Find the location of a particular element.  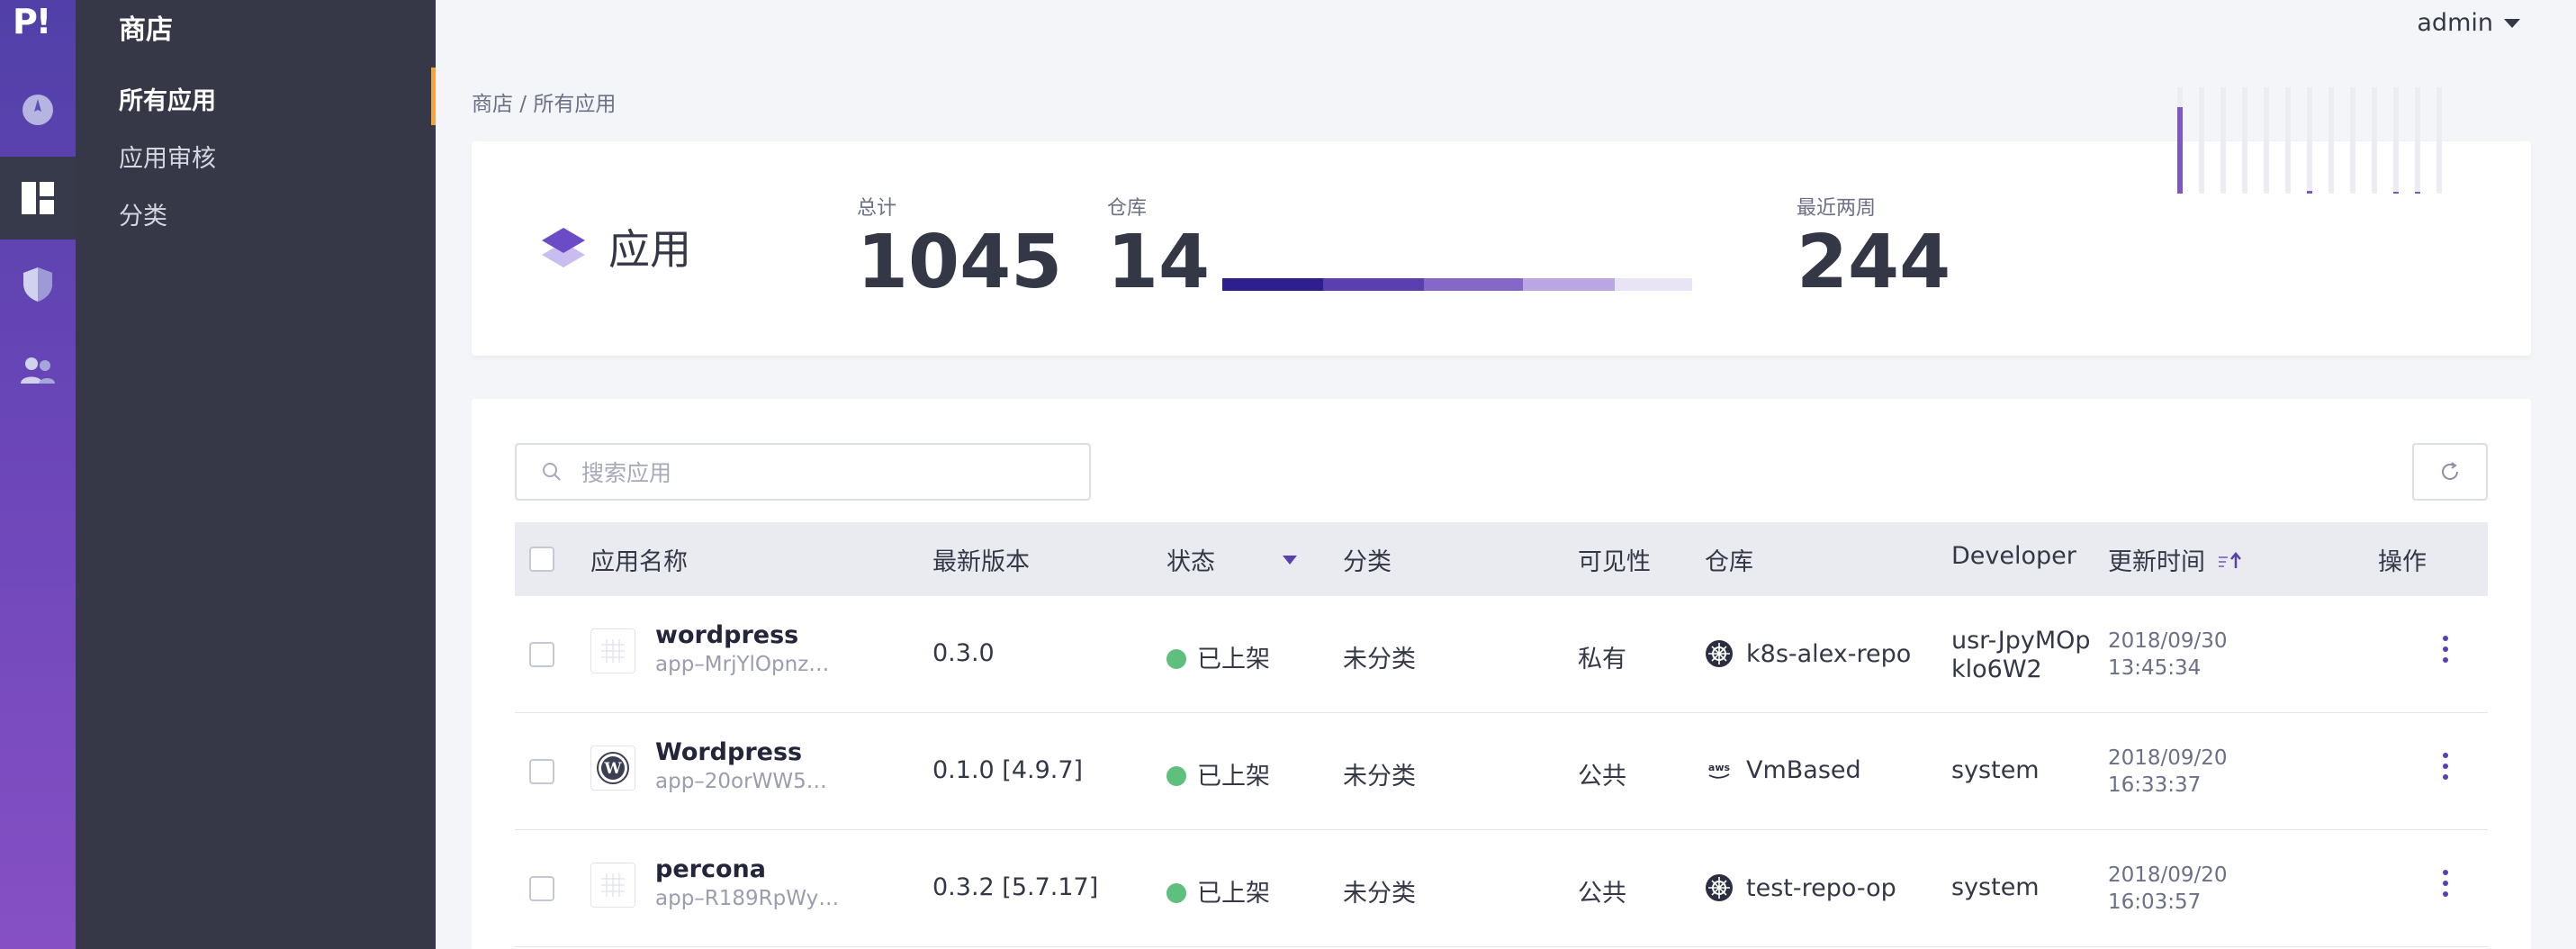

helm-wheel-icon is located at coordinates (1719, 653).